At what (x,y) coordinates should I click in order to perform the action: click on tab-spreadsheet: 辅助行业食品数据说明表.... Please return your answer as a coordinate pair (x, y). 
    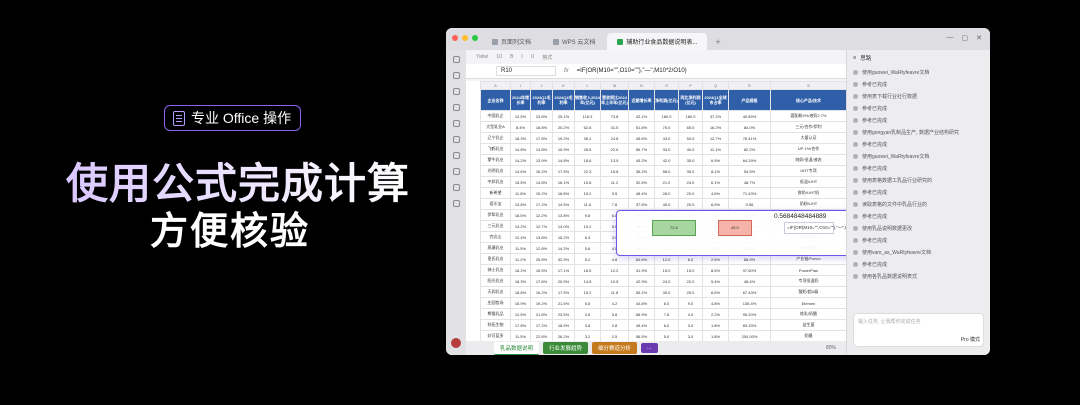
    Looking at the image, I should click on (657, 41).